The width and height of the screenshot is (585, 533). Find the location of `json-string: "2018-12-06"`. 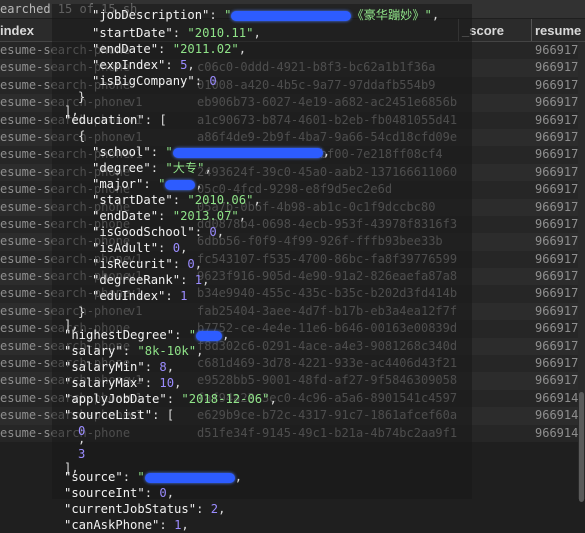

json-string: "2018-12-06" is located at coordinates (225, 399).